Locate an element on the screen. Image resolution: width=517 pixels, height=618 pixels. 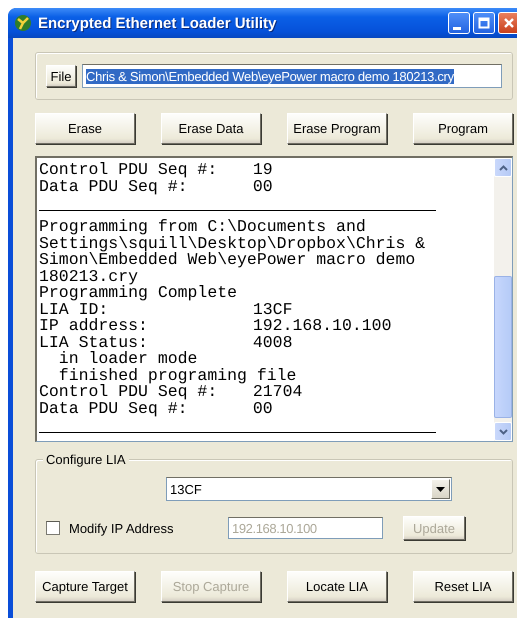
minimize-icon is located at coordinates (457, 28).